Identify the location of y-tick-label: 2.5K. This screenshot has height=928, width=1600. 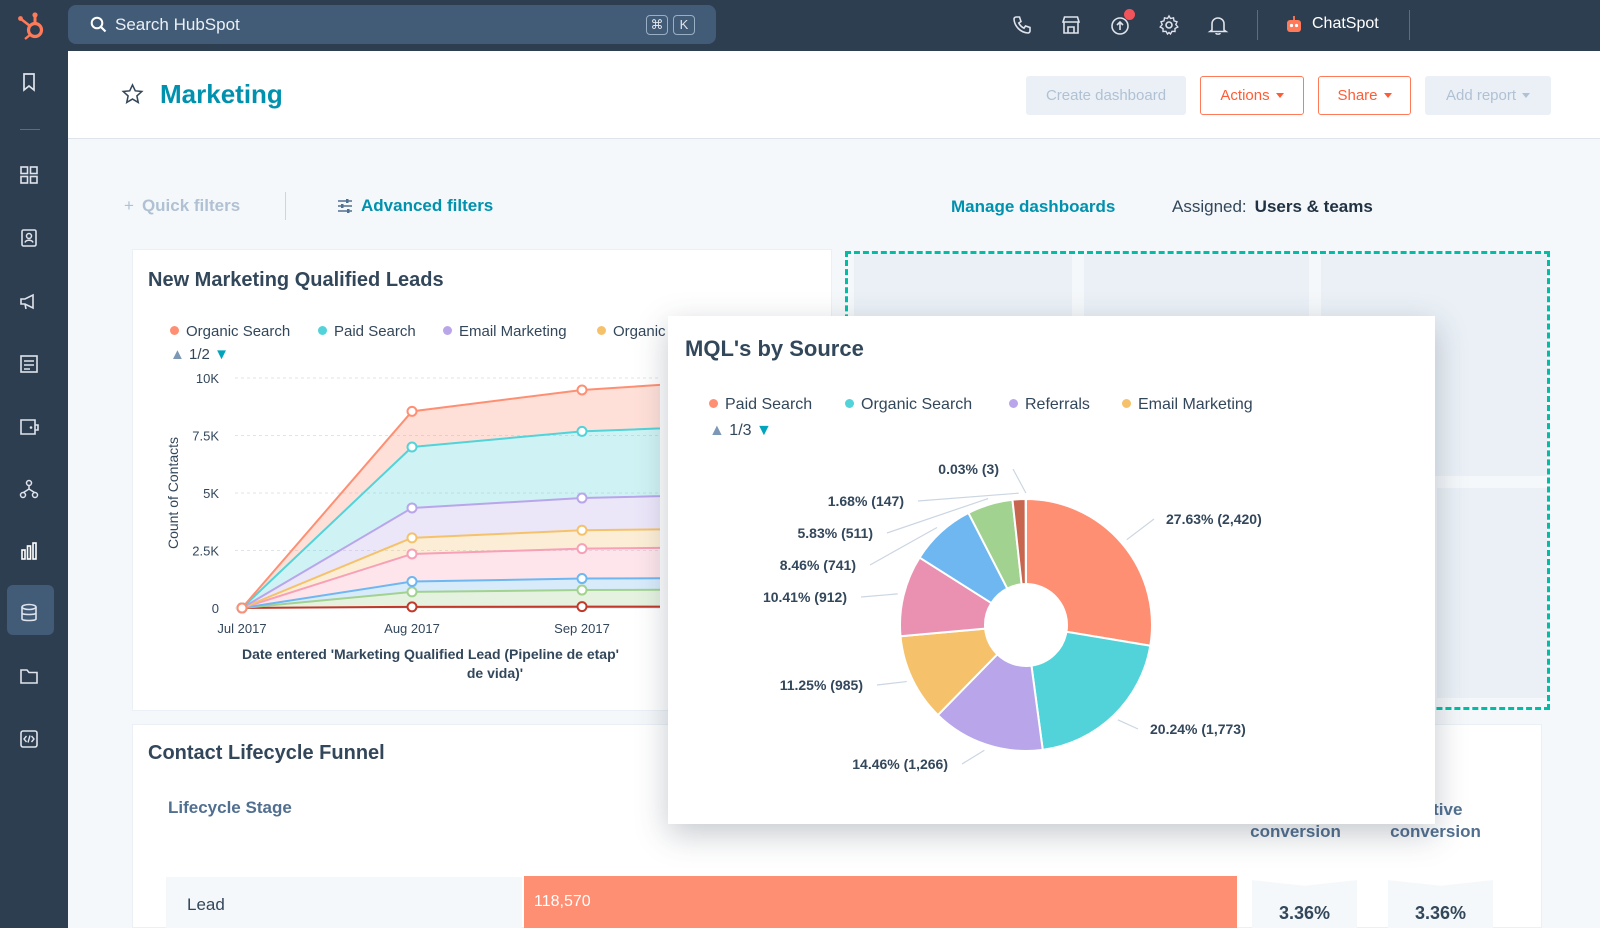
(205, 551).